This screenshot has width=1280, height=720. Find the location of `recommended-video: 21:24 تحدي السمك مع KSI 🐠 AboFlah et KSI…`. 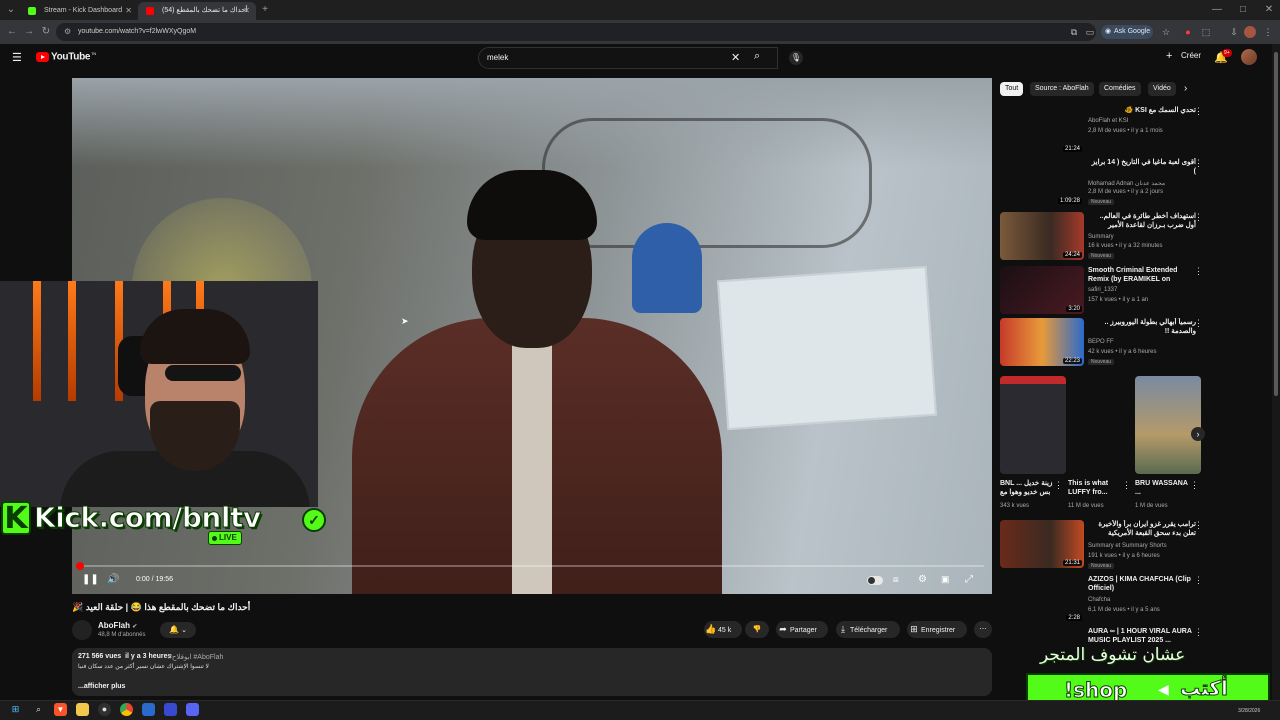

recommended-video: 21:24 تحدي السمك مع KSI 🐠 AboFlah et KSI… is located at coordinates (1105, 131).